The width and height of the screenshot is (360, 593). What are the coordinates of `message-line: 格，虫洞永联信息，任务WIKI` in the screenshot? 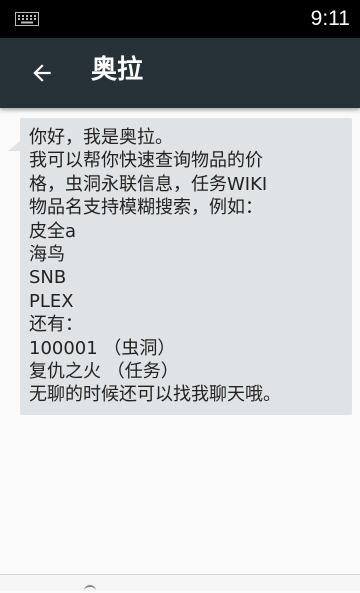 It's located at (148, 184).